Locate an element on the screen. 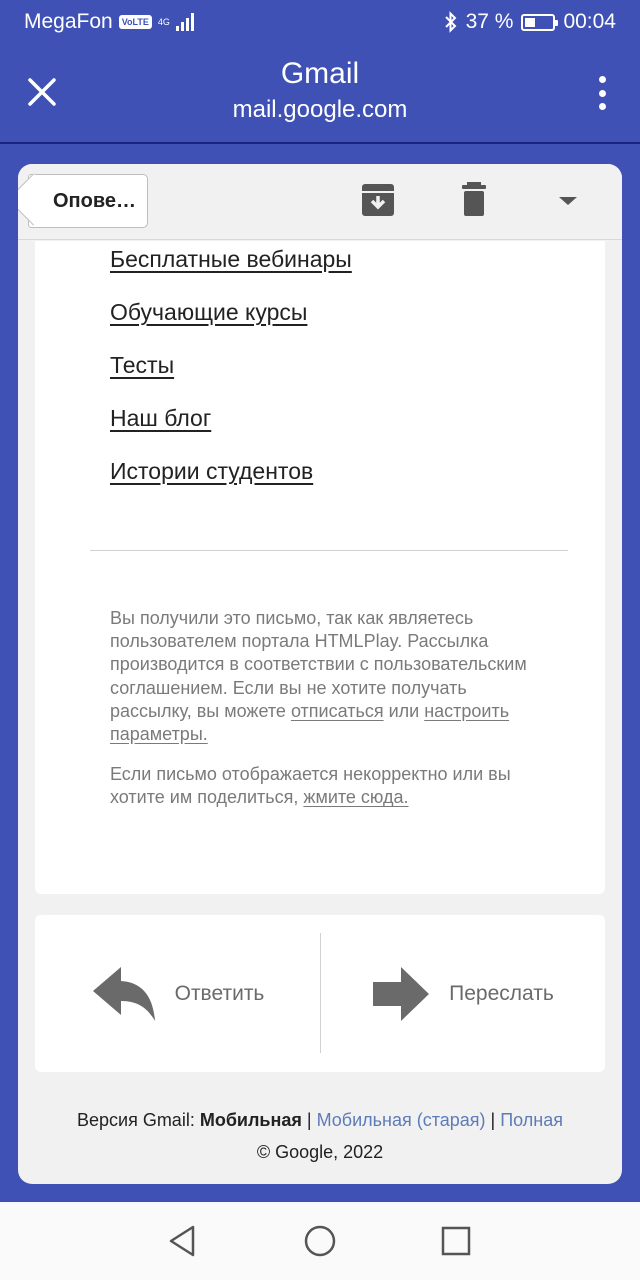 This screenshot has width=640, height=1280. battery-icon is located at coordinates (540, 22).